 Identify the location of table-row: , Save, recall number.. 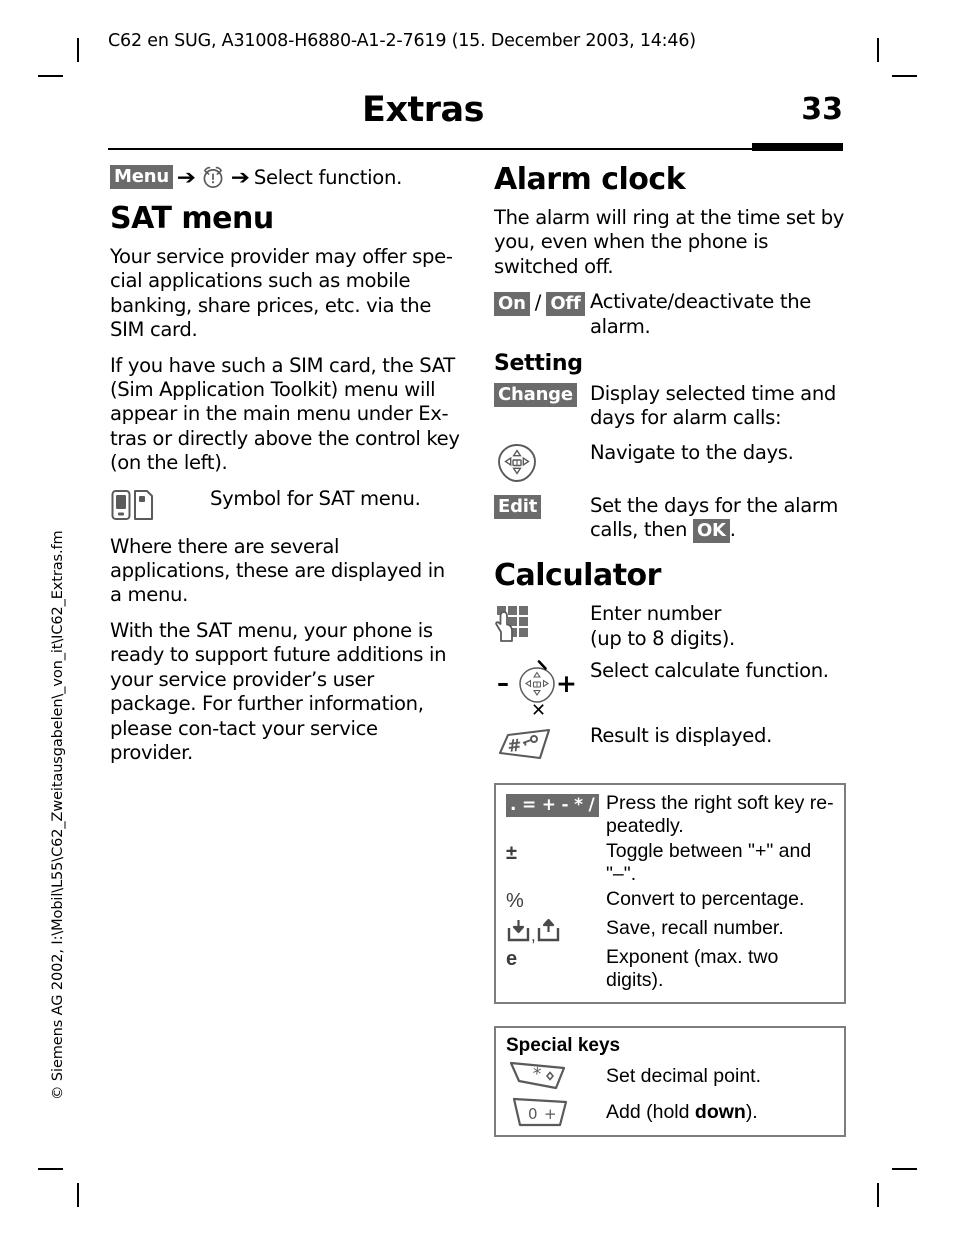
(670, 930).